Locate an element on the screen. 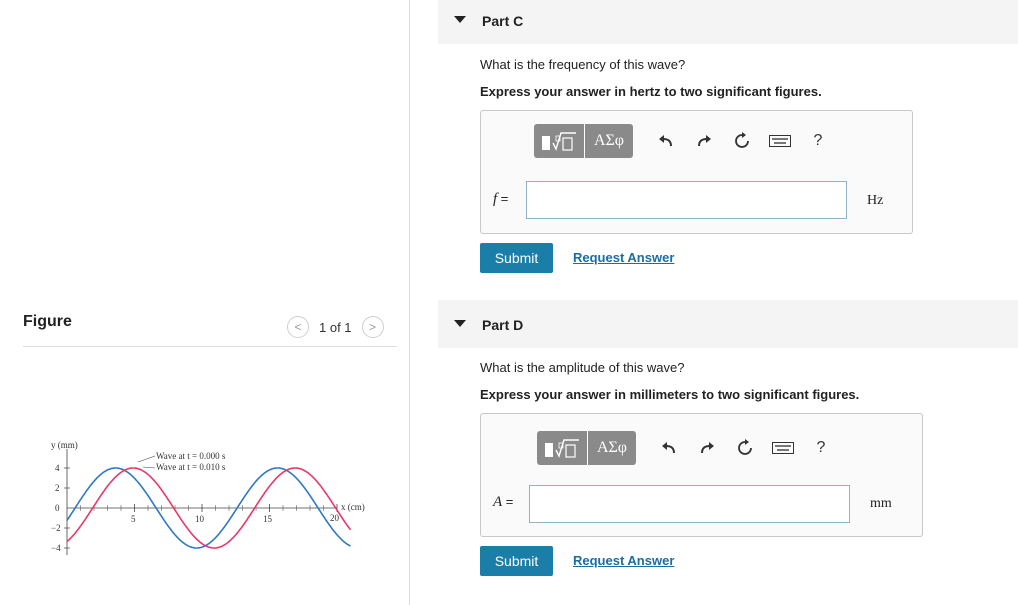 The image size is (1024, 605). unit-label: mm is located at coordinates (881, 503).